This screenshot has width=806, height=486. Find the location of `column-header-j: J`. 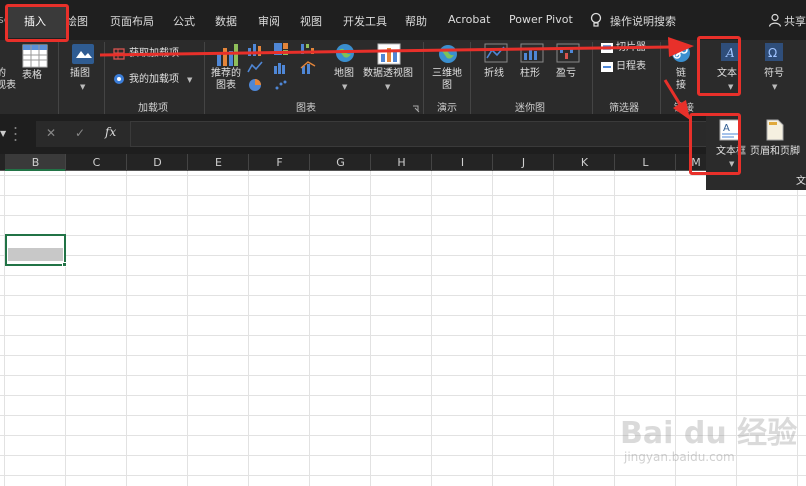

column-header-j: J is located at coordinates (523, 162).